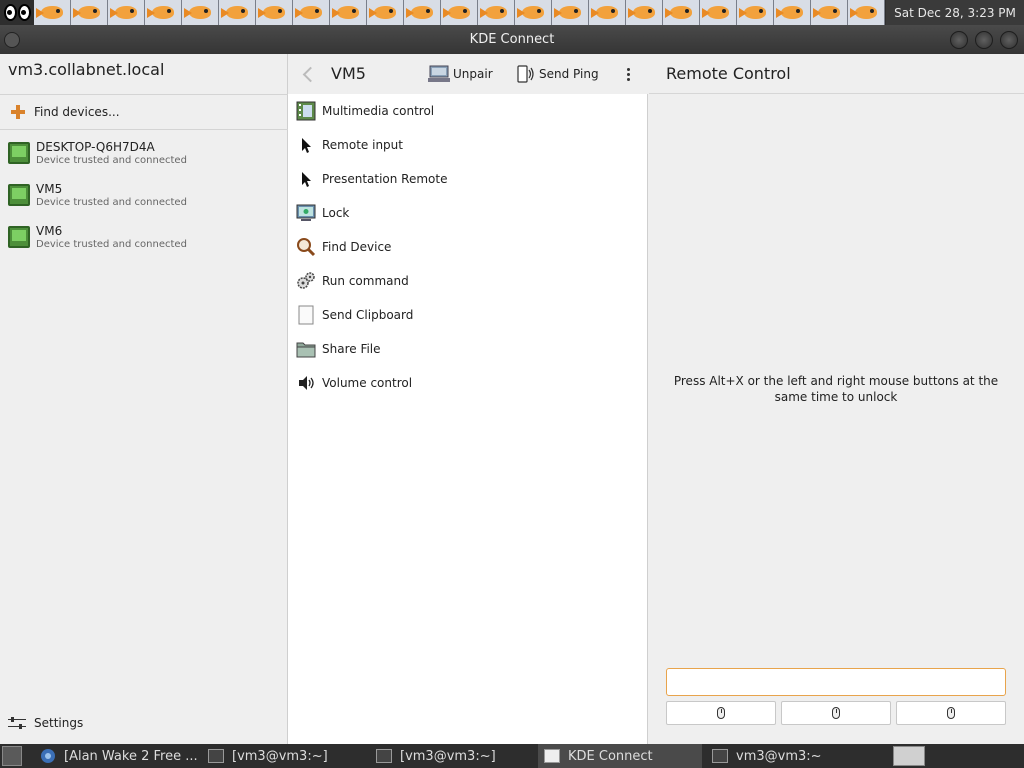 This screenshot has height=768, width=1024. What do you see at coordinates (984, 40) in the screenshot?
I see `maximize-button` at bounding box center [984, 40].